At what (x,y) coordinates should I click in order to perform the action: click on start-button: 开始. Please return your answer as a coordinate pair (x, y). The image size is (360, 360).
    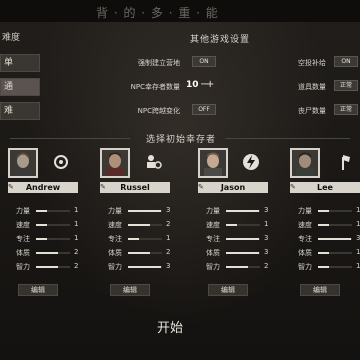
    Looking at the image, I should click on (170, 329).